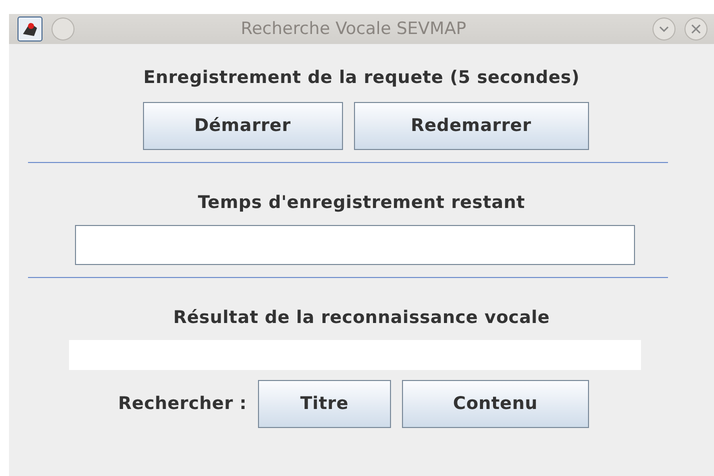 This screenshot has height=476, width=714. I want to click on app-icon, so click(30, 29).